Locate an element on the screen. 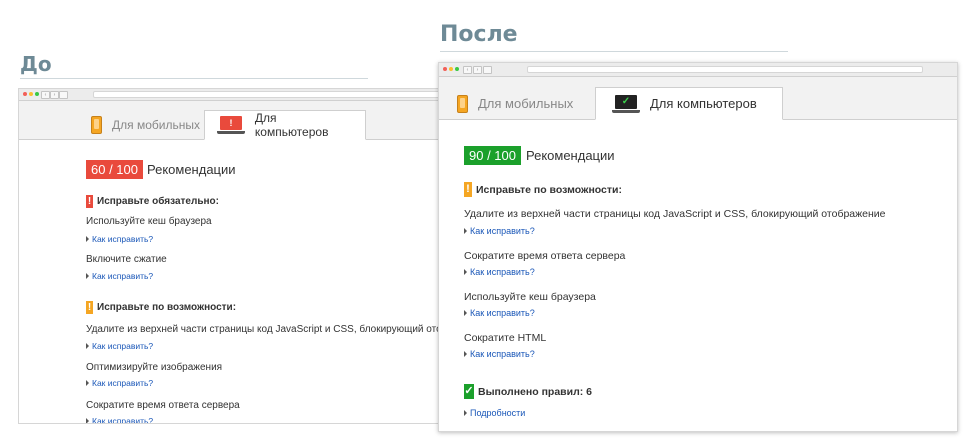  score-row: 60 / 100 Рекомендации is located at coordinates (161, 169).